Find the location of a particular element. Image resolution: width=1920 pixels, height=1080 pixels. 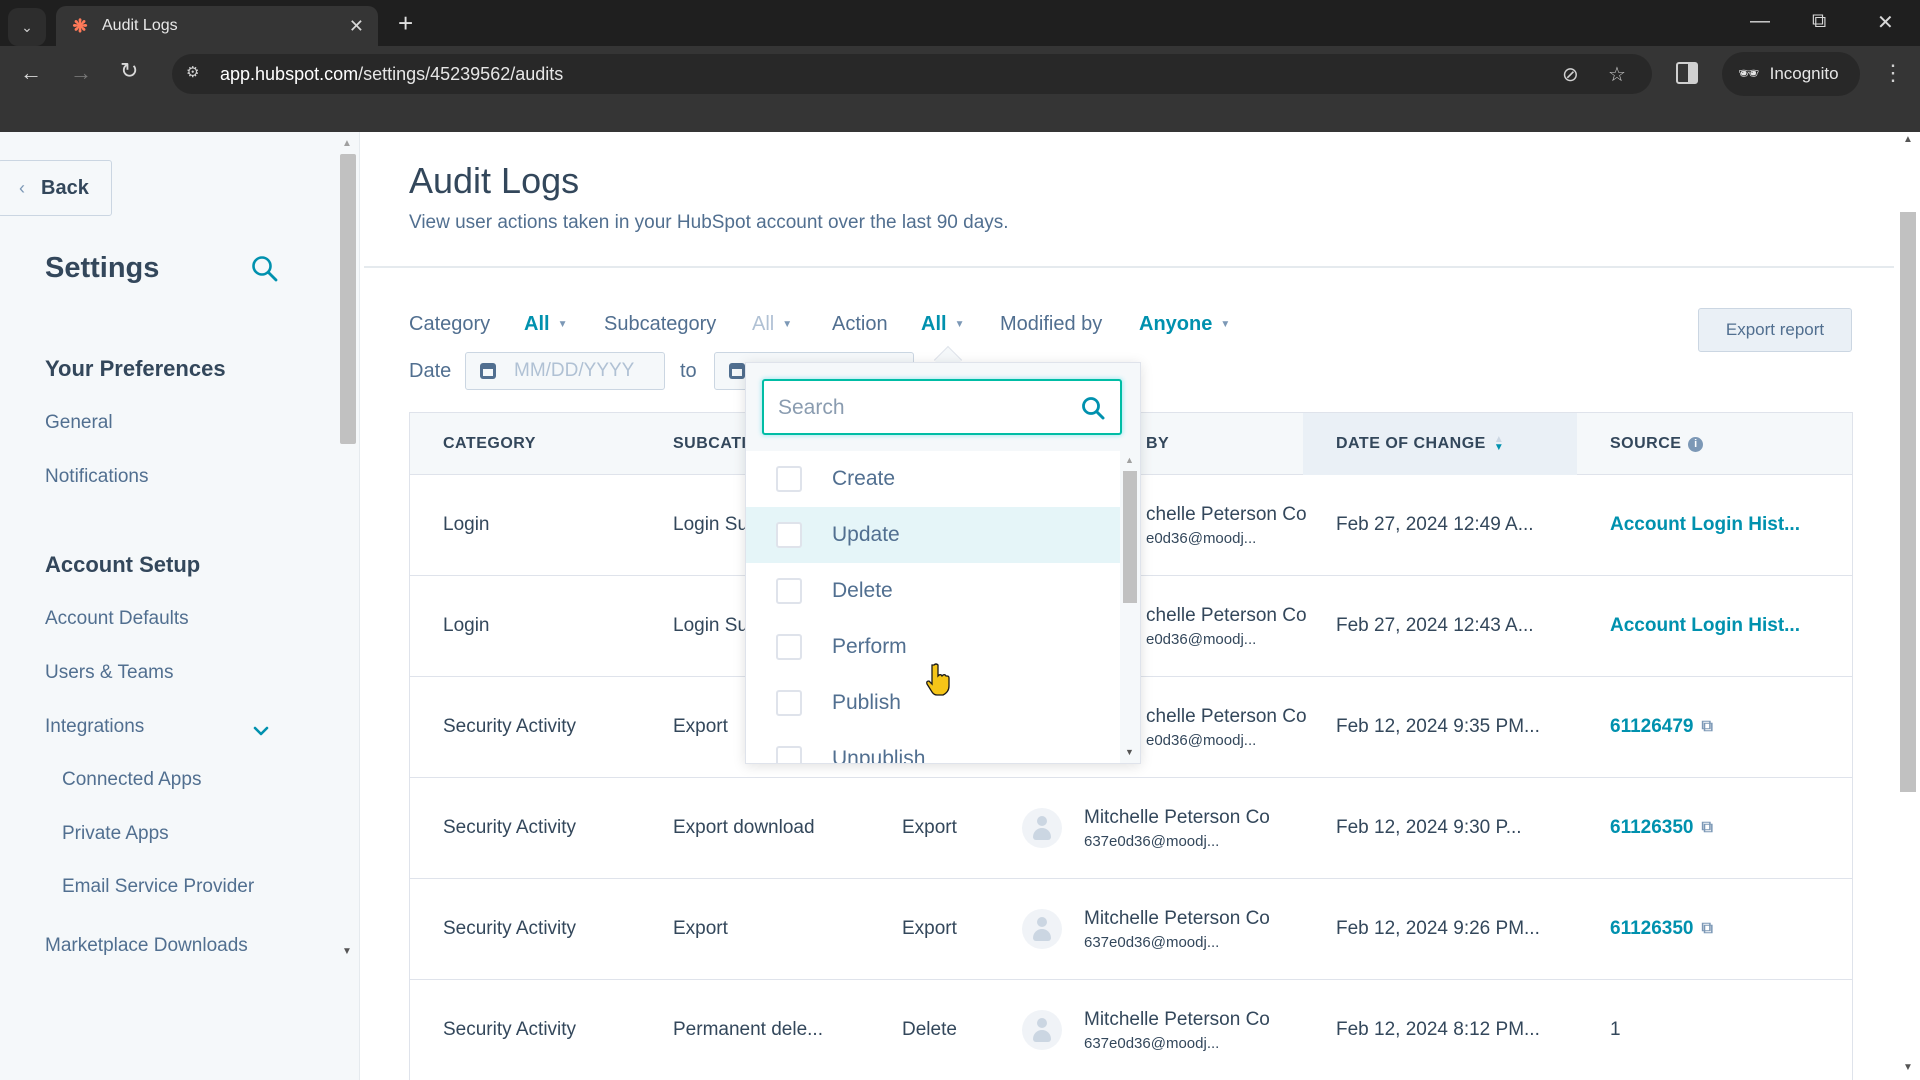

modified-by-filter-dropdown: Anyone ▼ is located at coordinates (1184, 324).